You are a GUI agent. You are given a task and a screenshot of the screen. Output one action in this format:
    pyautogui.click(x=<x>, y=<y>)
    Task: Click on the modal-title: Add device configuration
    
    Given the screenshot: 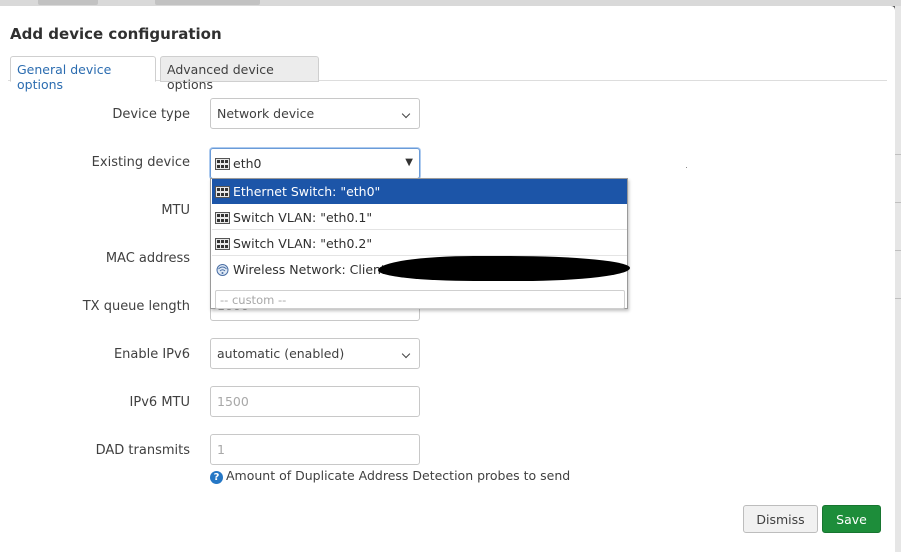 What is the action you would take?
    pyautogui.click(x=116, y=34)
    